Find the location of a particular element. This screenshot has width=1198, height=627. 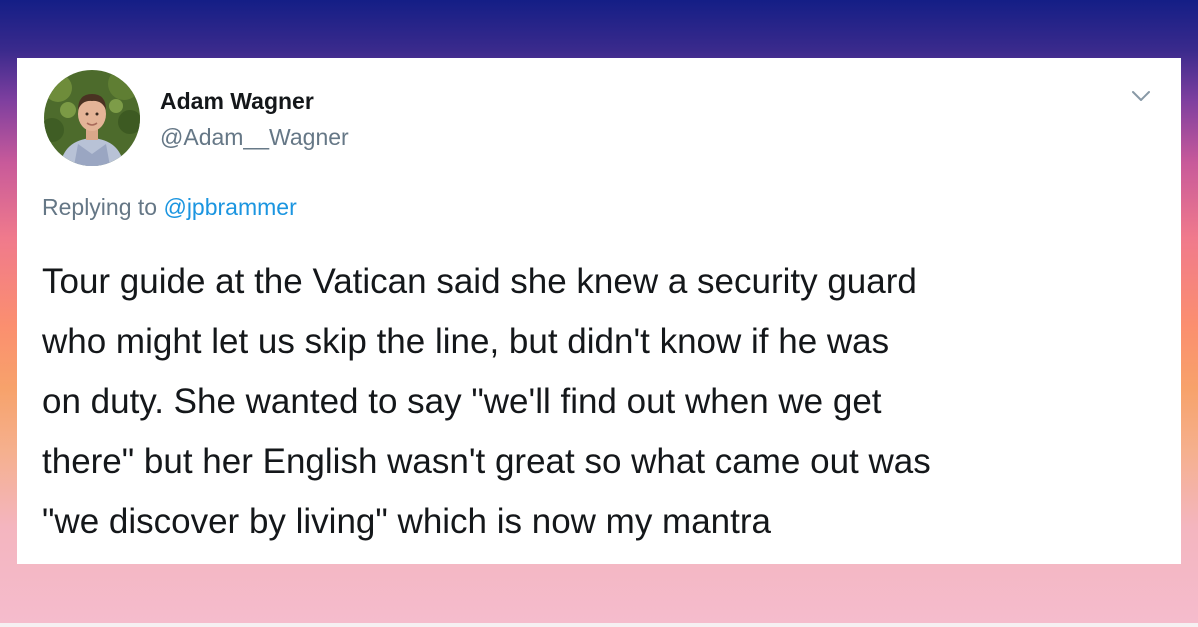

avatar-photo-icon is located at coordinates (92, 118).